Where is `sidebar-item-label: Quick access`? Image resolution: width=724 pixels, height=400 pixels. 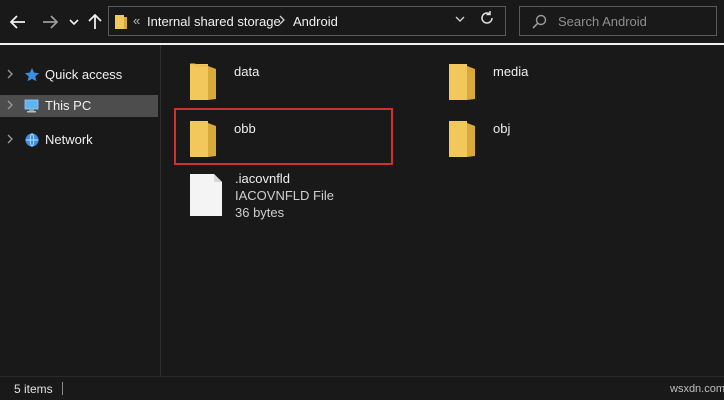 sidebar-item-label: Quick access is located at coordinates (84, 74).